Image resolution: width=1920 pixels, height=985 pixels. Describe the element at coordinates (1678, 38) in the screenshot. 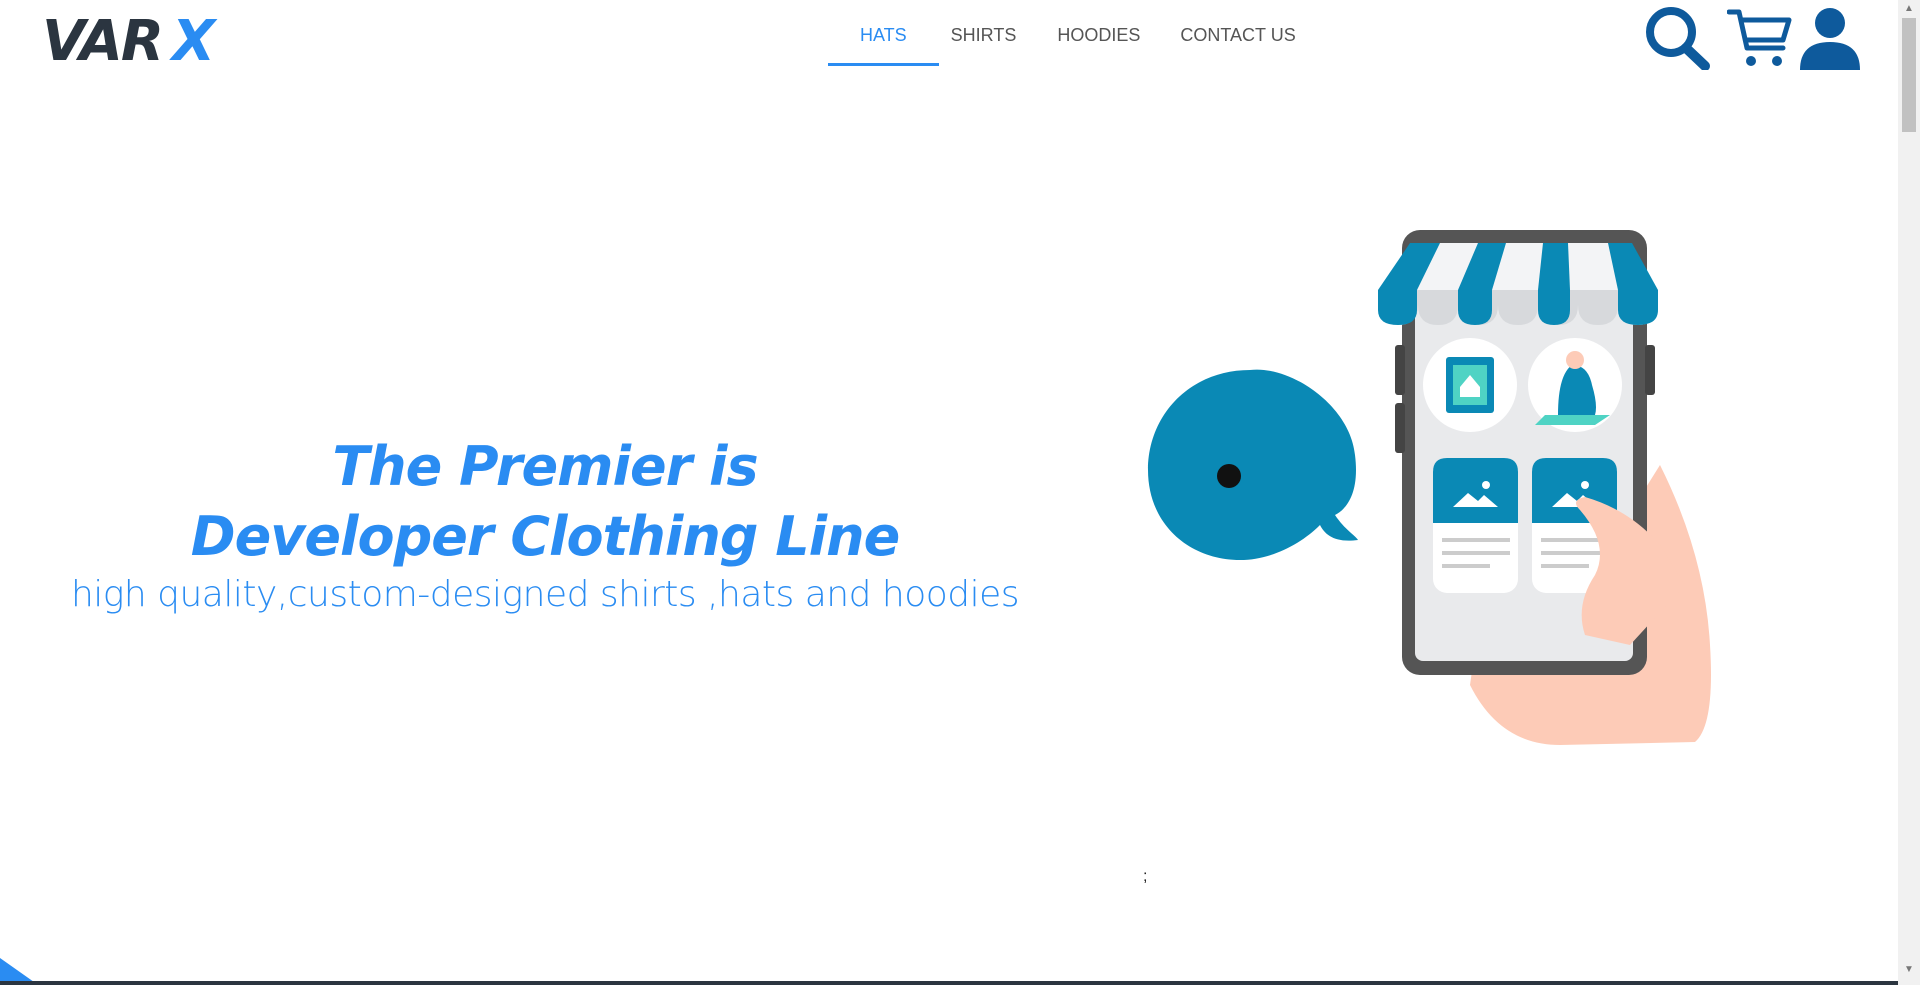

I see `search-icon` at that location.